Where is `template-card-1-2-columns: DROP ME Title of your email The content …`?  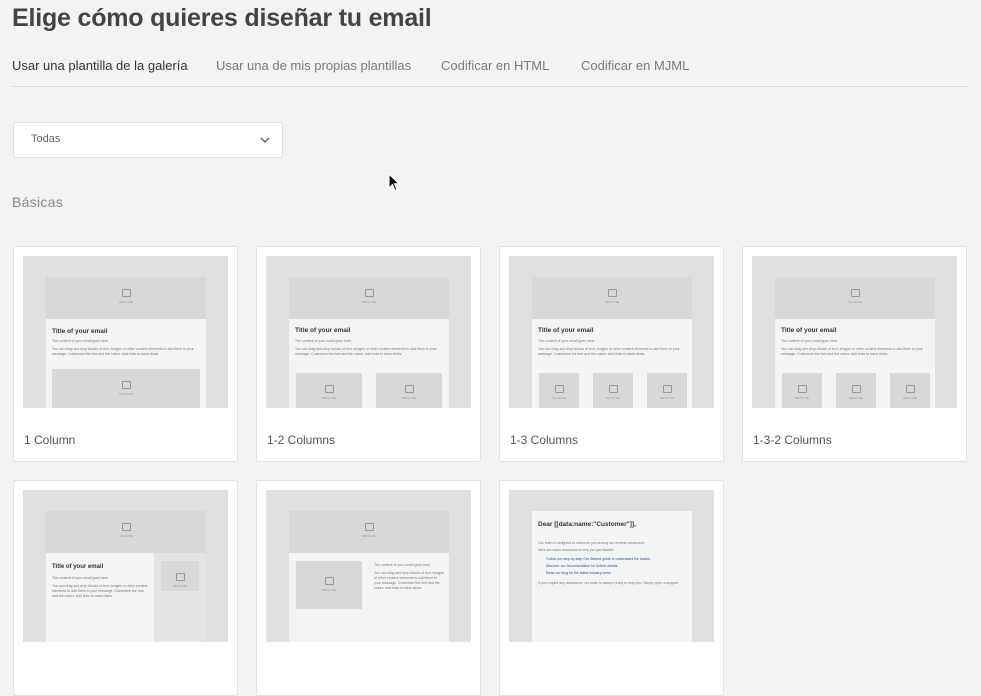 template-card-1-2-columns: DROP ME Title of your email The content … is located at coordinates (368, 354).